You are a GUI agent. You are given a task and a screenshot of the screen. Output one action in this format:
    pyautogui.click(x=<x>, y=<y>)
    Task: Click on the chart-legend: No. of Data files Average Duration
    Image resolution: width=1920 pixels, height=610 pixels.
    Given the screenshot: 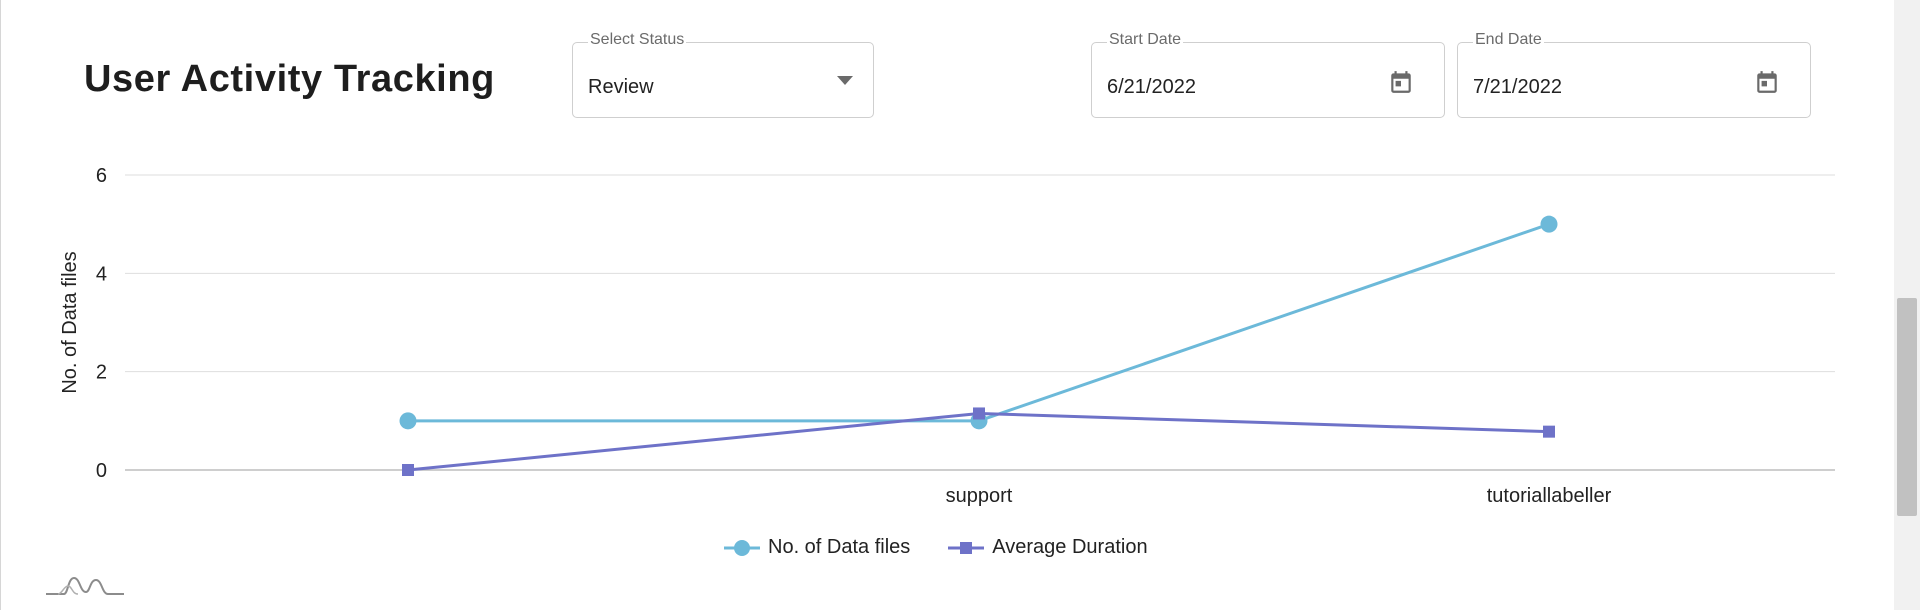 What is the action you would take?
    pyautogui.click(x=955, y=547)
    